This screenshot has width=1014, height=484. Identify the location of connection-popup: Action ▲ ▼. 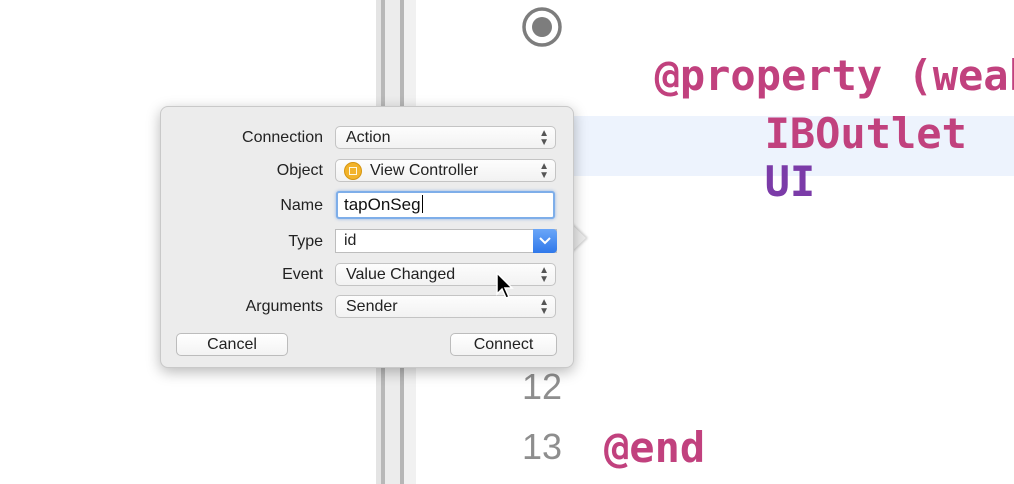
(445, 137).